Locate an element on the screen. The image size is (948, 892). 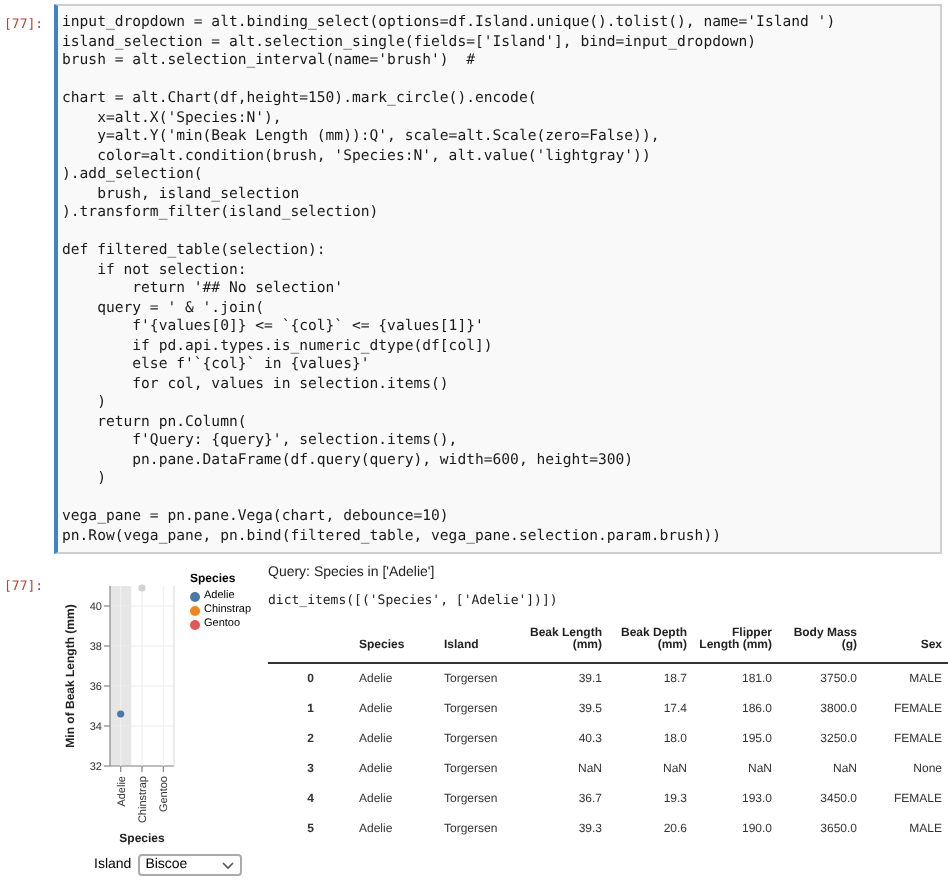
x-axis is located at coordinates (142, 769).